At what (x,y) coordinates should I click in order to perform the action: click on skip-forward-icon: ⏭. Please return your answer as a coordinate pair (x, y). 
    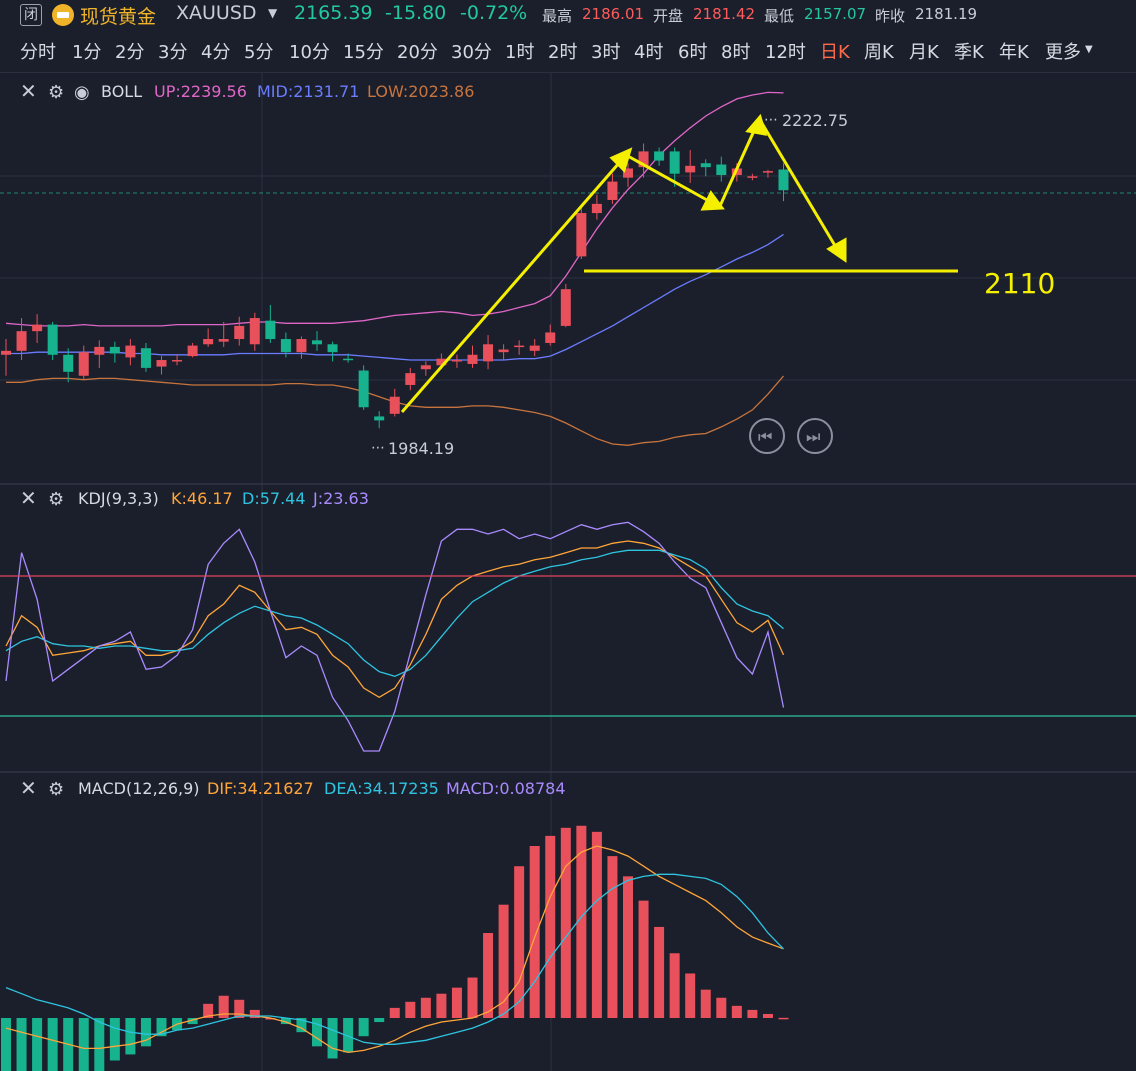
    Looking at the image, I should click on (813, 436).